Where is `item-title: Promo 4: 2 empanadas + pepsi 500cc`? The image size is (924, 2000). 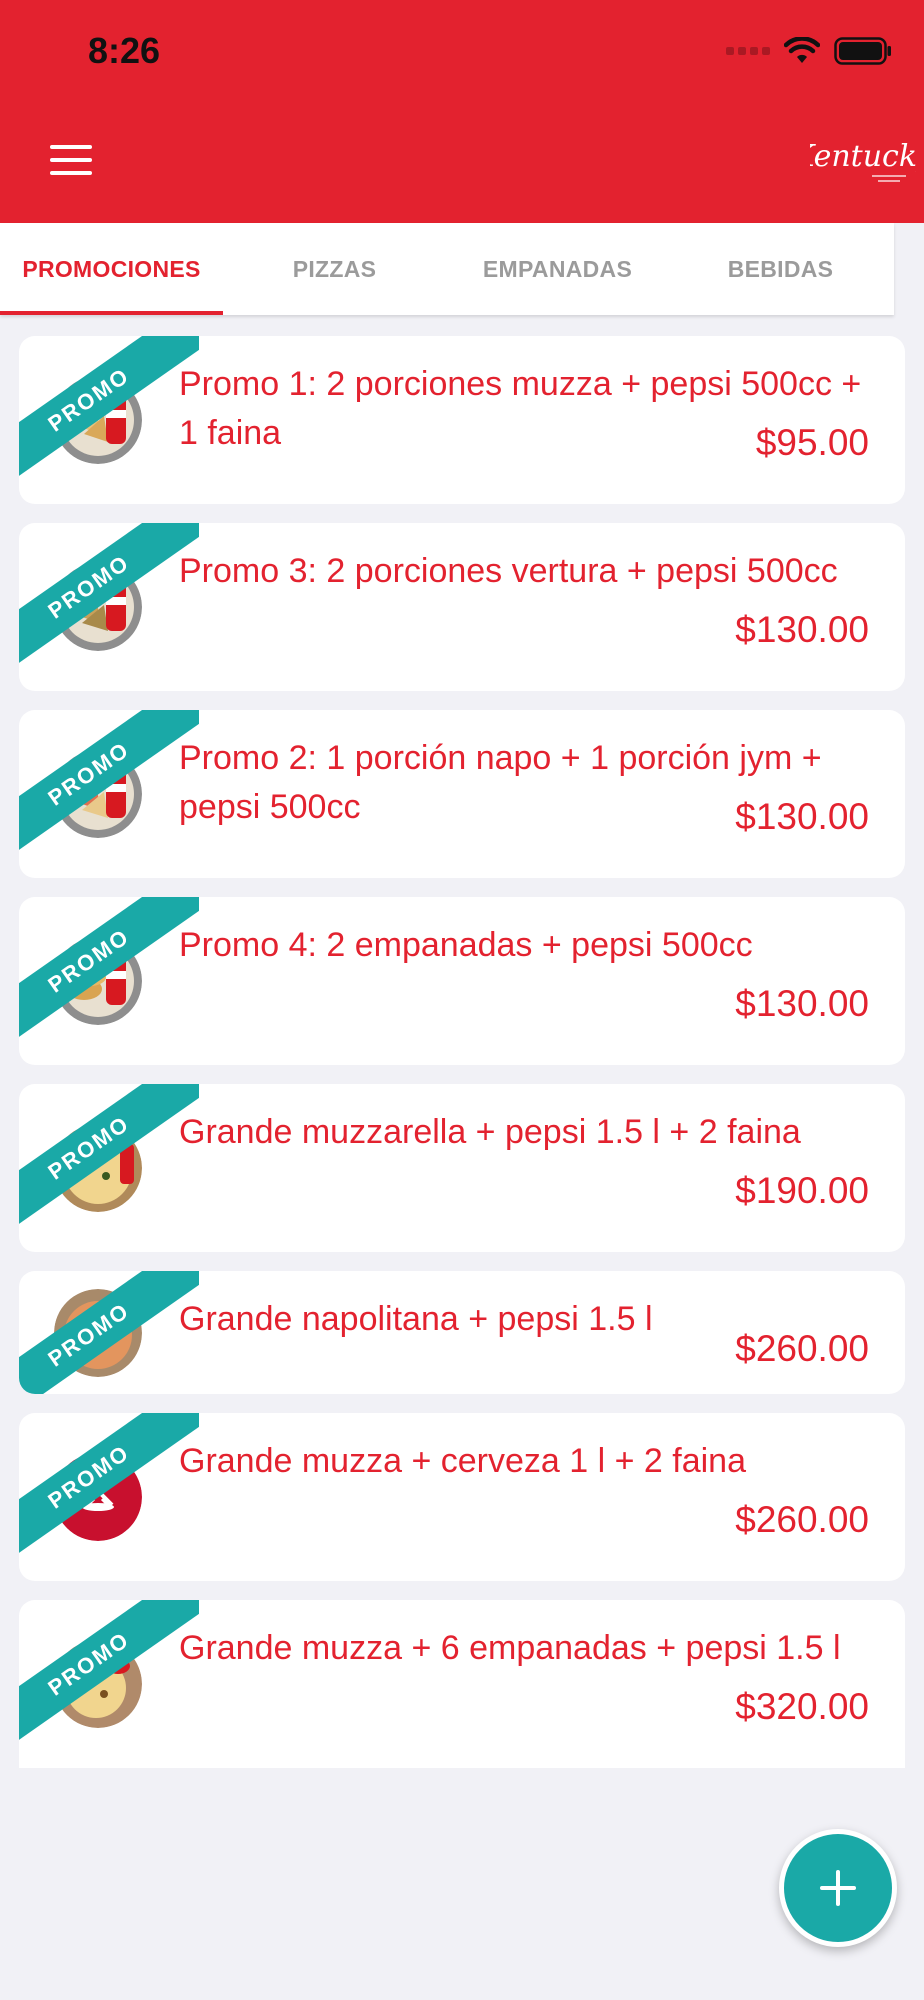
item-title: Promo 4: 2 empanadas + pepsi 500cc is located at coordinates (466, 945).